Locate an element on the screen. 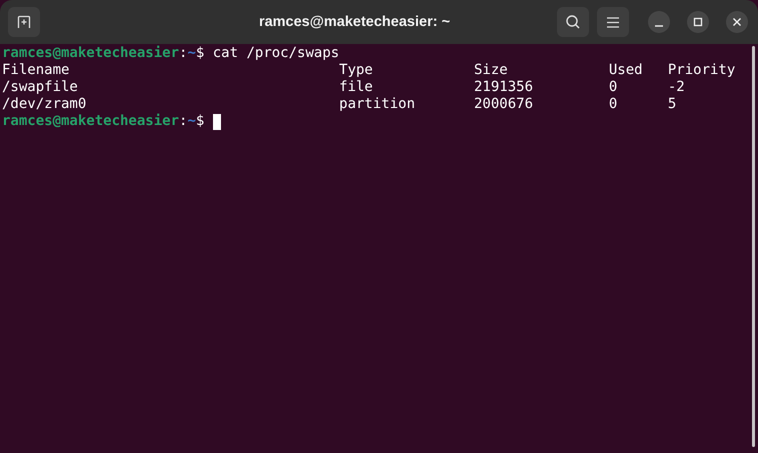 The height and width of the screenshot is (453, 758). menu-icon is located at coordinates (613, 22).